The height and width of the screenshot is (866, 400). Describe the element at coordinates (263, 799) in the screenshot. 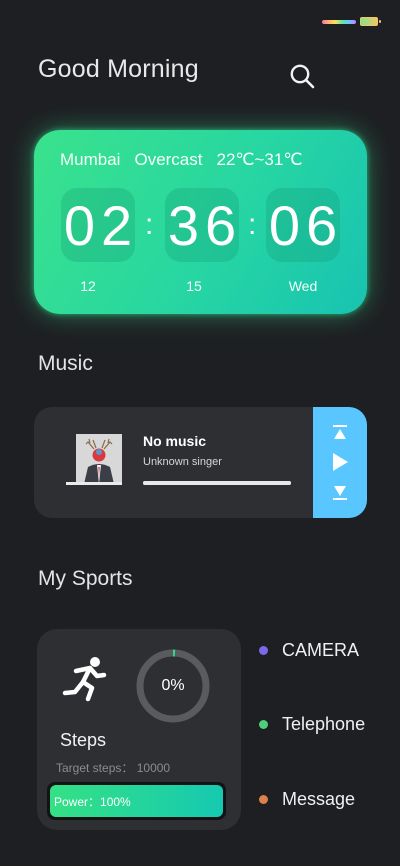

I see `message-dot-icon` at that location.